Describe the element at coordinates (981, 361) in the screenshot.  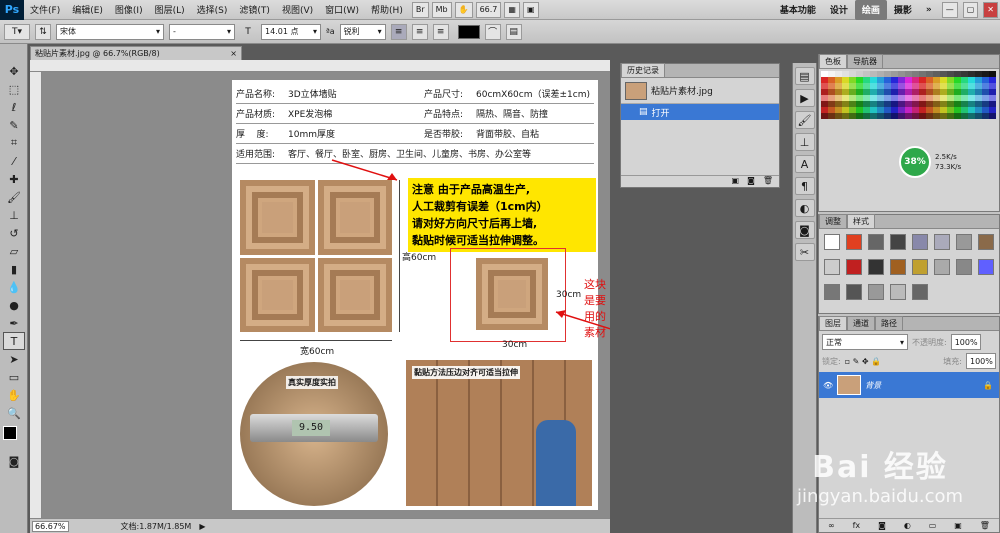
I see `fill-input: 100%` at that location.